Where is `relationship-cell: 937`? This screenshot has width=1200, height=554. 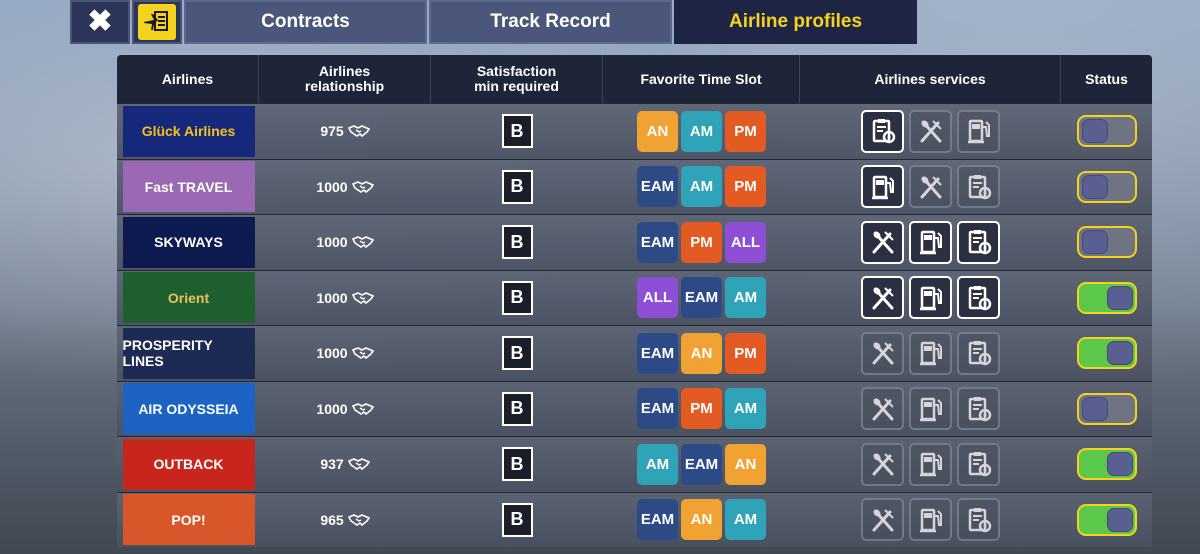
relationship-cell: 937 is located at coordinates (345, 464).